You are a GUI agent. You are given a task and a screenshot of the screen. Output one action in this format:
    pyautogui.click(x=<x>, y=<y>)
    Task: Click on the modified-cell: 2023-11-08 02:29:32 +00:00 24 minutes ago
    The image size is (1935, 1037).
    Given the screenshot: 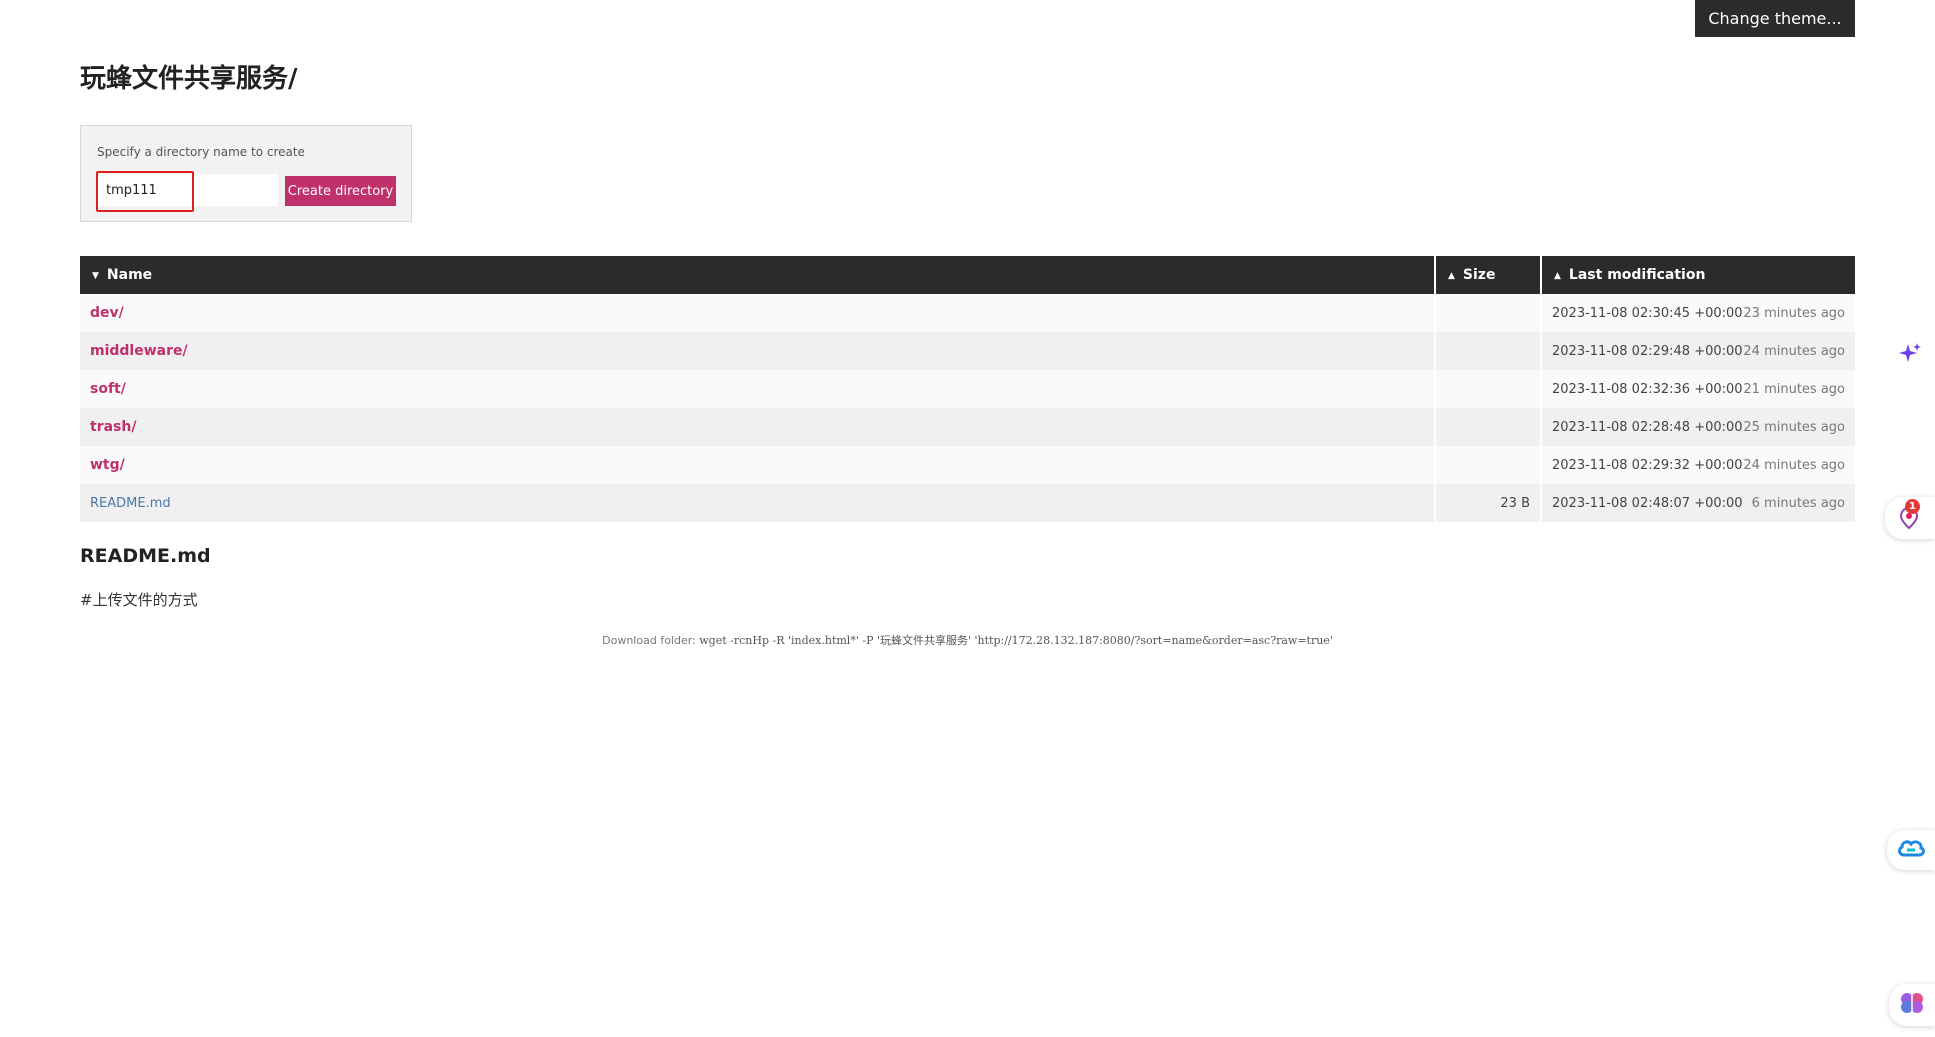 What is the action you would take?
    pyautogui.click(x=1698, y=465)
    